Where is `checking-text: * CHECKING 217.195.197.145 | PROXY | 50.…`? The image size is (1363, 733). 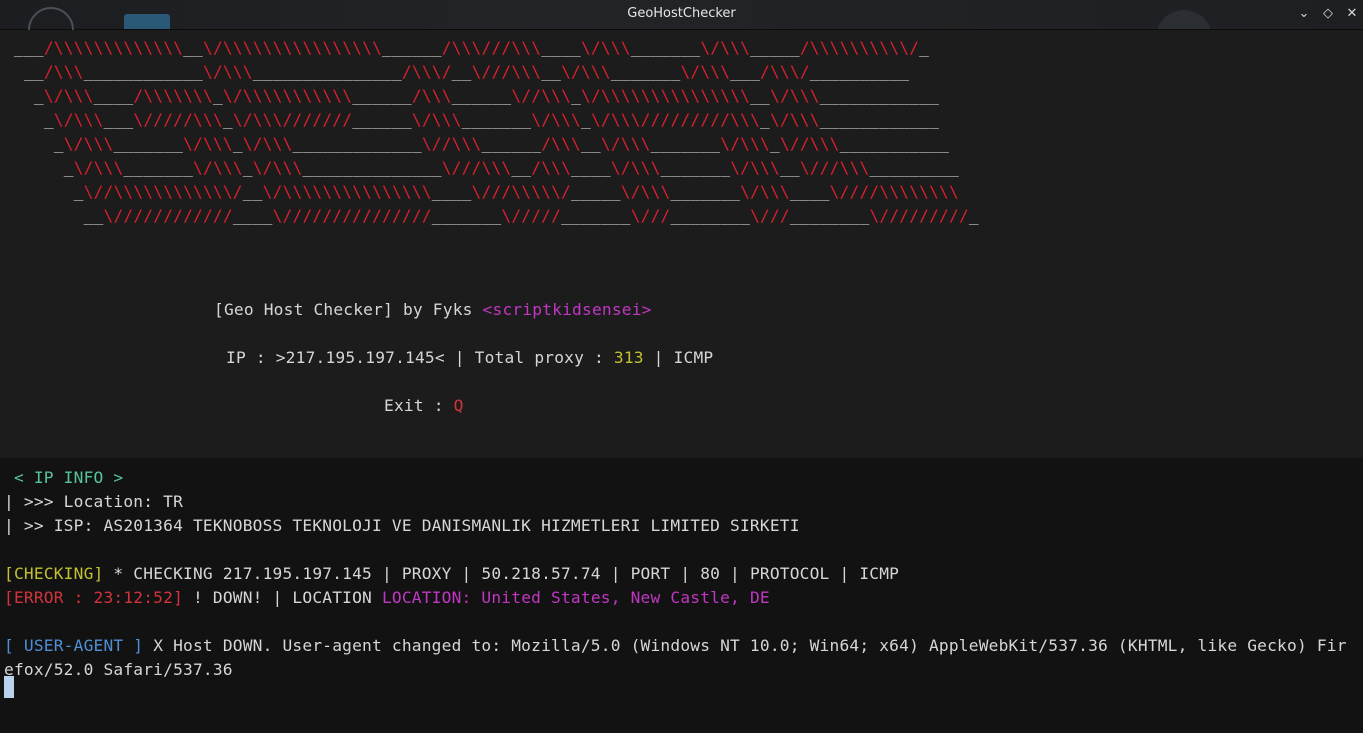
checking-text: * CHECKING 217.195.197.145 | PROXY | 50.… is located at coordinates (501, 573).